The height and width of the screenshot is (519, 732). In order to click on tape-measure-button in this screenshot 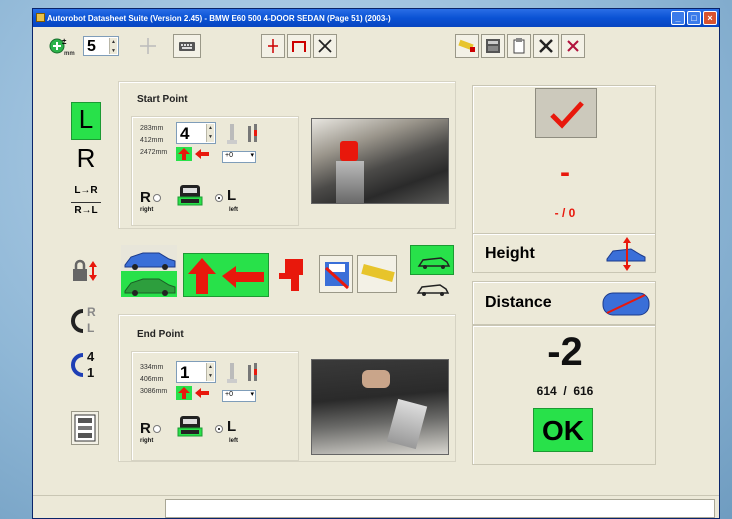, I will do `click(377, 274)`.